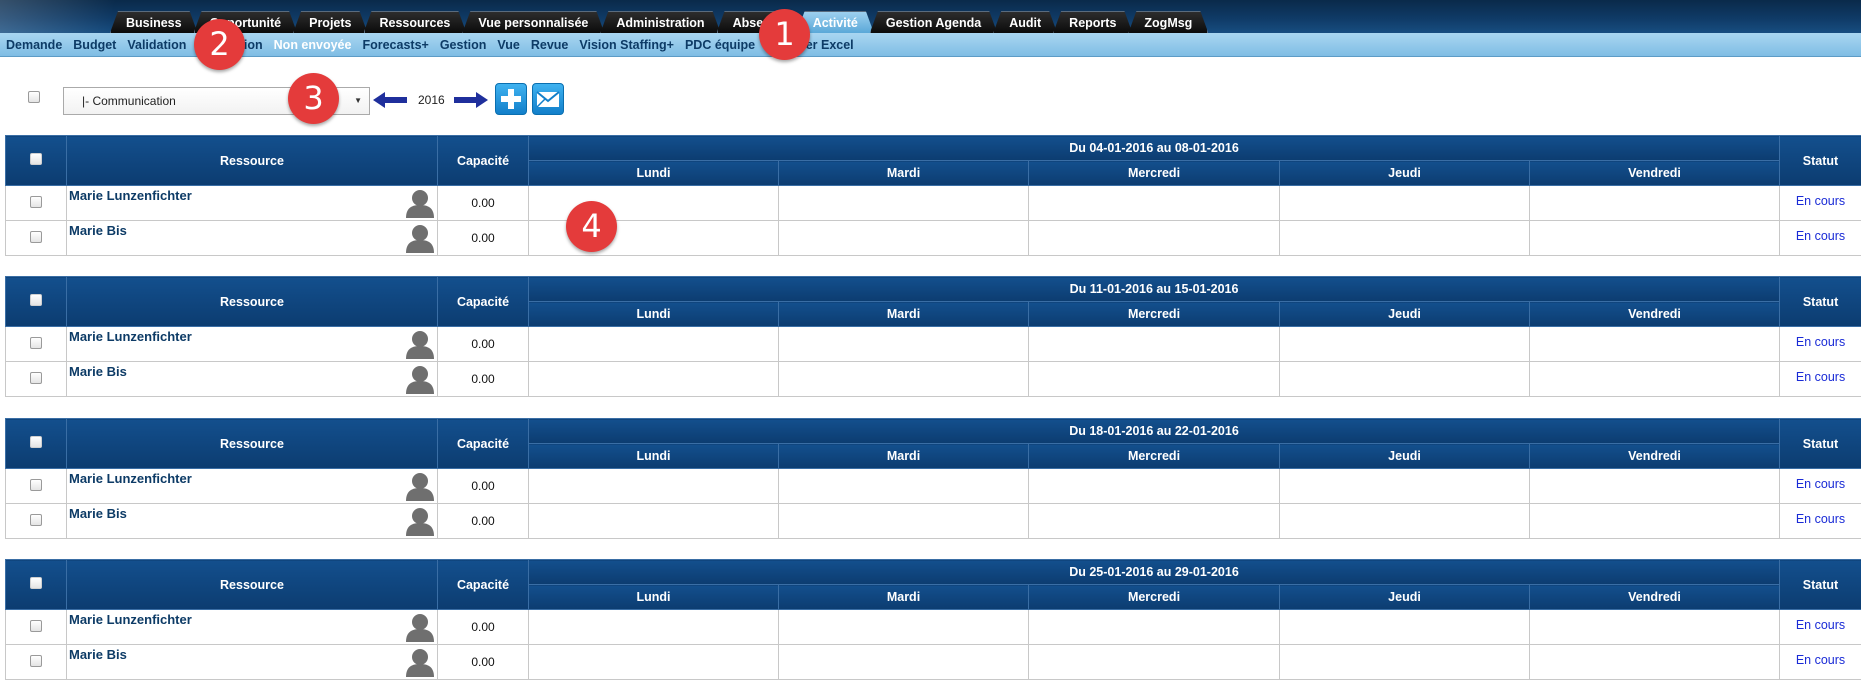 The height and width of the screenshot is (686, 1861). Describe the element at coordinates (390, 100) in the screenshot. I see `arrow-left-icon` at that location.